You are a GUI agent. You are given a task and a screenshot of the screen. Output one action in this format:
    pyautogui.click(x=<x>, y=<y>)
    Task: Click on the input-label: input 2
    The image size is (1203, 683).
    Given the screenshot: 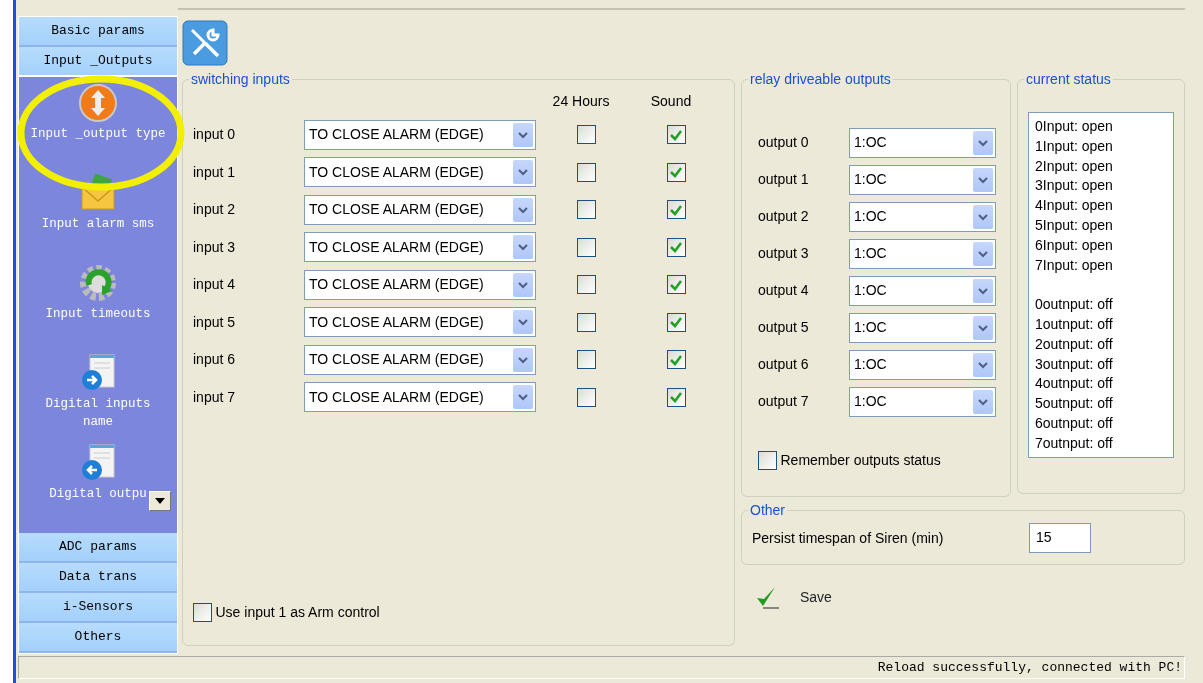 What is the action you would take?
    pyautogui.click(x=215, y=210)
    